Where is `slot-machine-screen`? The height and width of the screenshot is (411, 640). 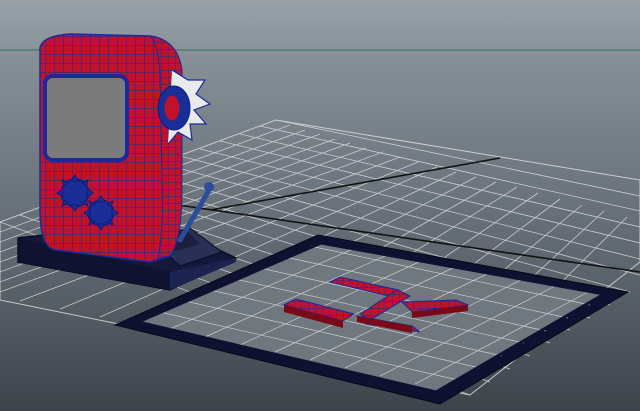
slot-machine-screen is located at coordinates (86, 118).